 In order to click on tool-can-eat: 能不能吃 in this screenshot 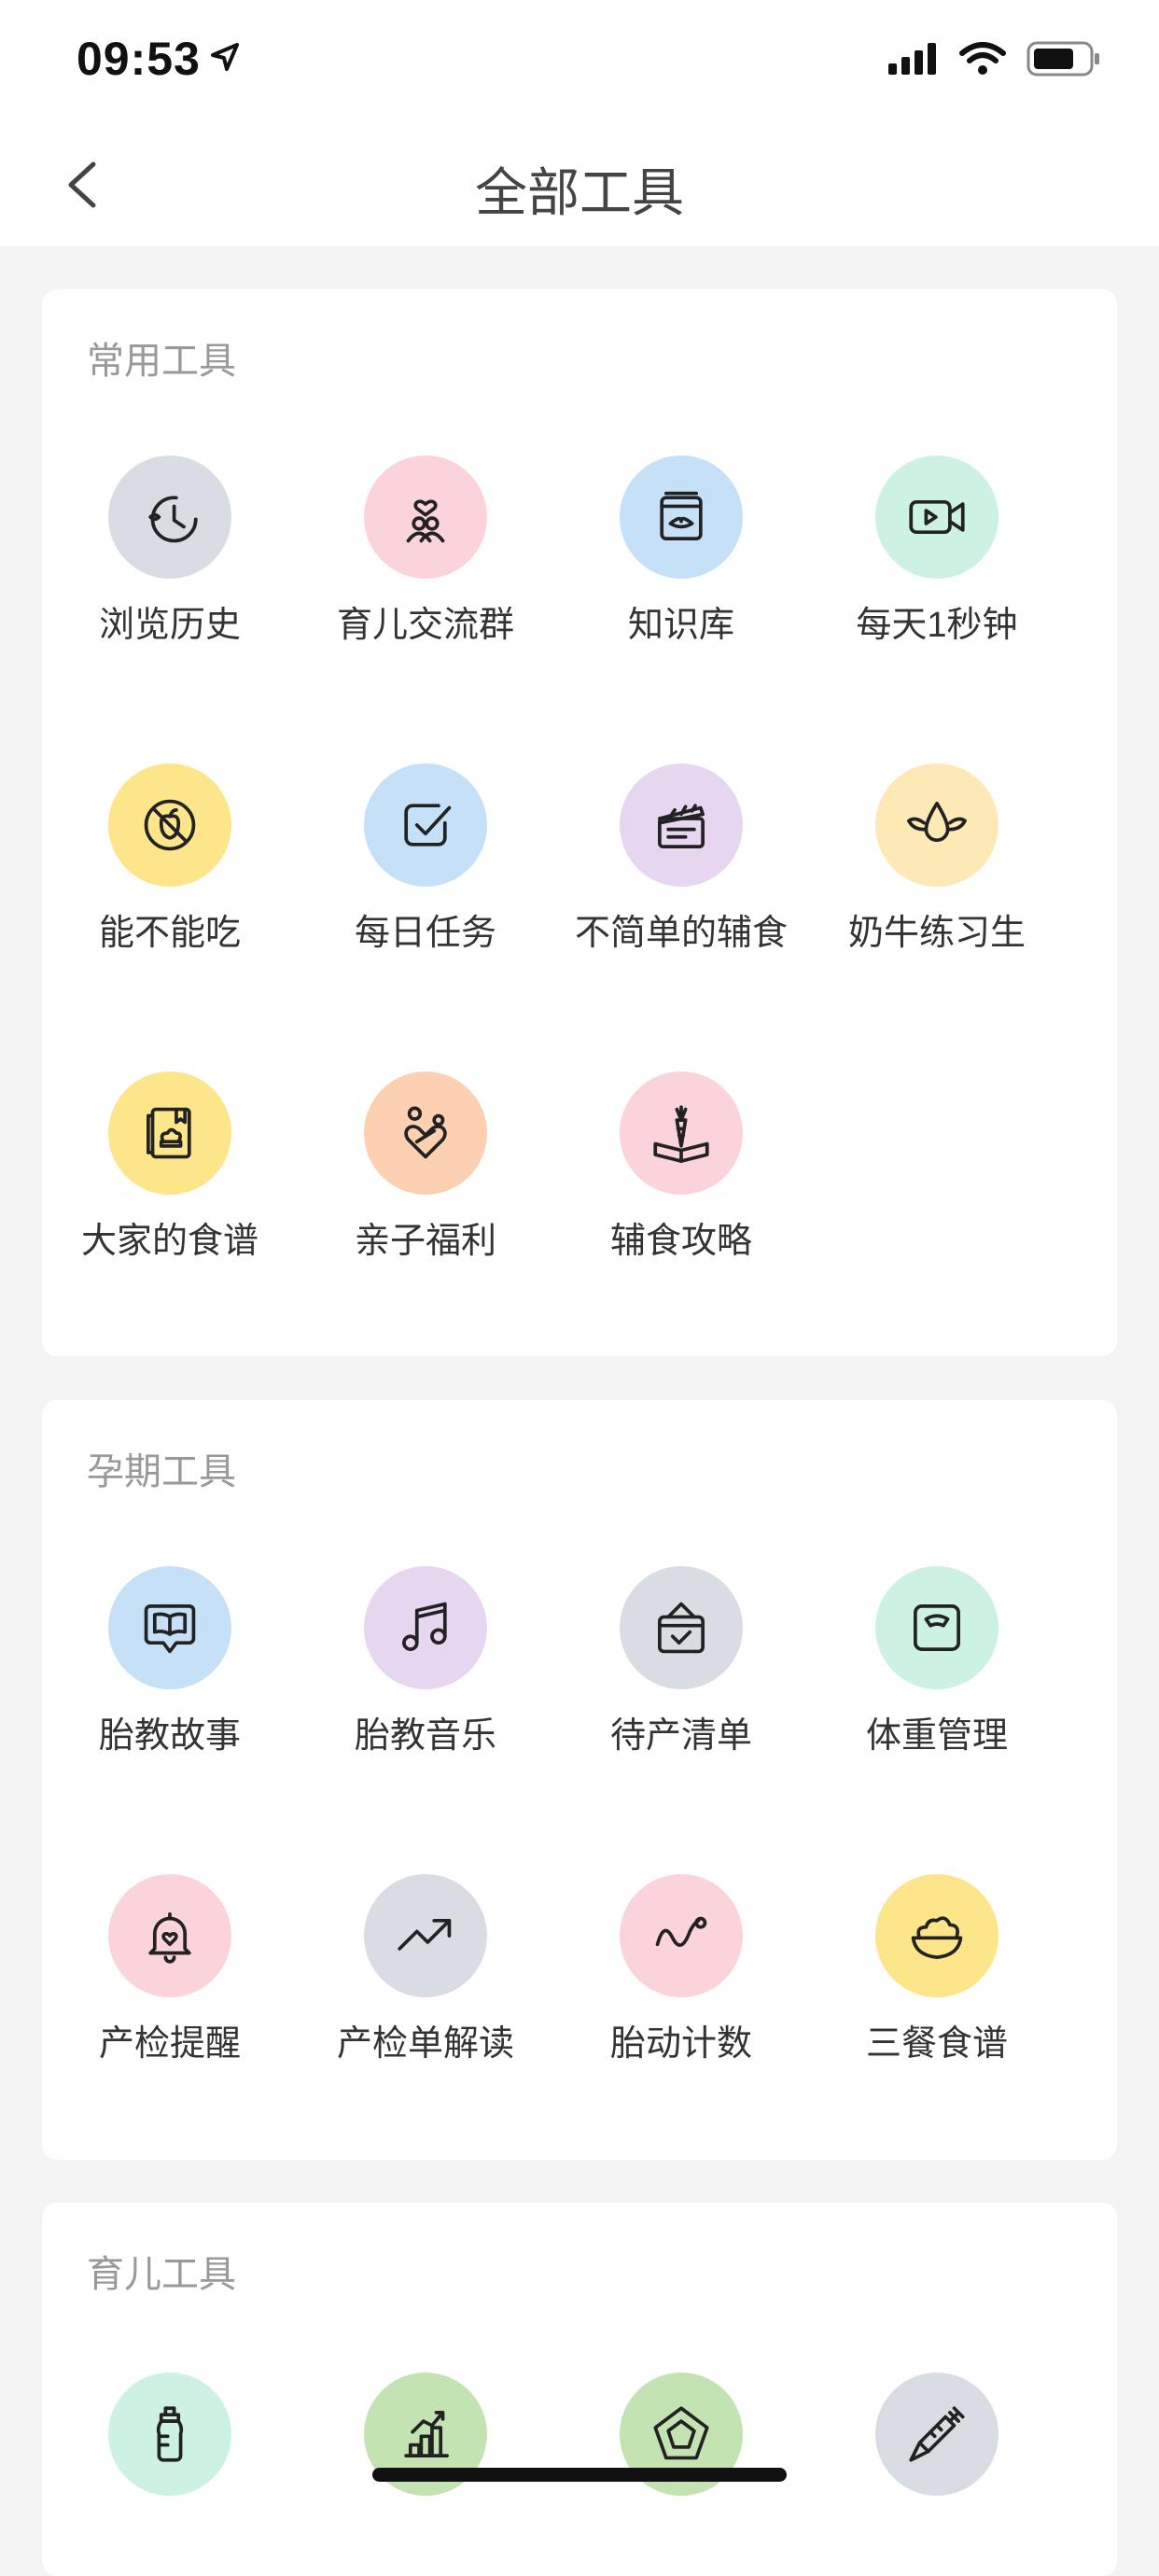, I will do `click(170, 859)`.